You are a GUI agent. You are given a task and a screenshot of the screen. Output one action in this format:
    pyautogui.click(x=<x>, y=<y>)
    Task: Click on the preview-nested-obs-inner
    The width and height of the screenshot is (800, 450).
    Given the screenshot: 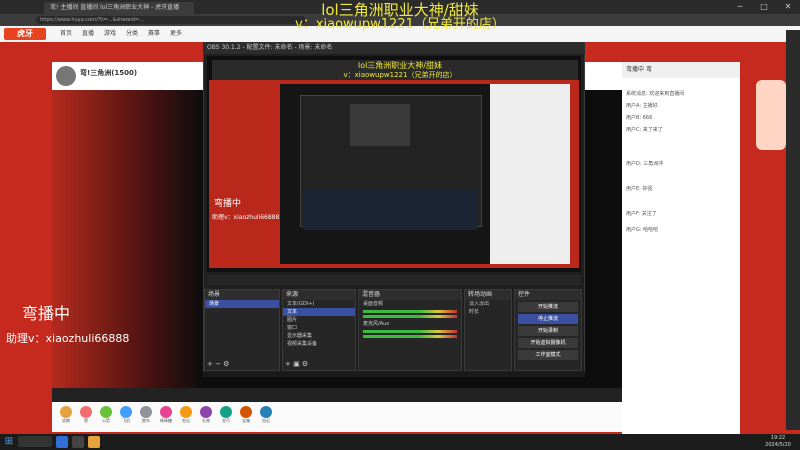 What is the action you would take?
    pyautogui.click(x=380, y=125)
    